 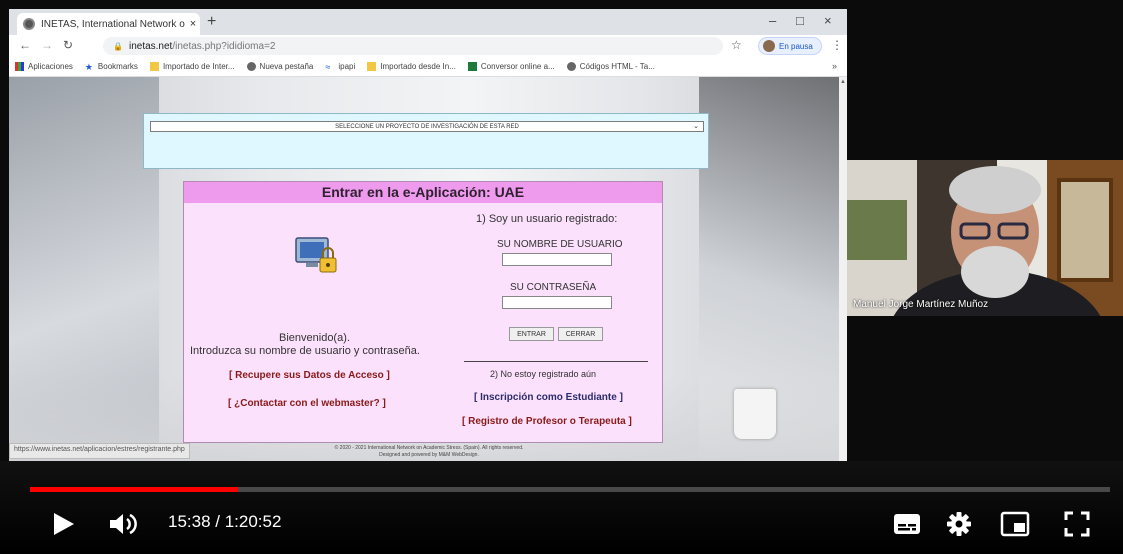 I want to click on page-scrollbar: ▲, so click(x=843, y=269).